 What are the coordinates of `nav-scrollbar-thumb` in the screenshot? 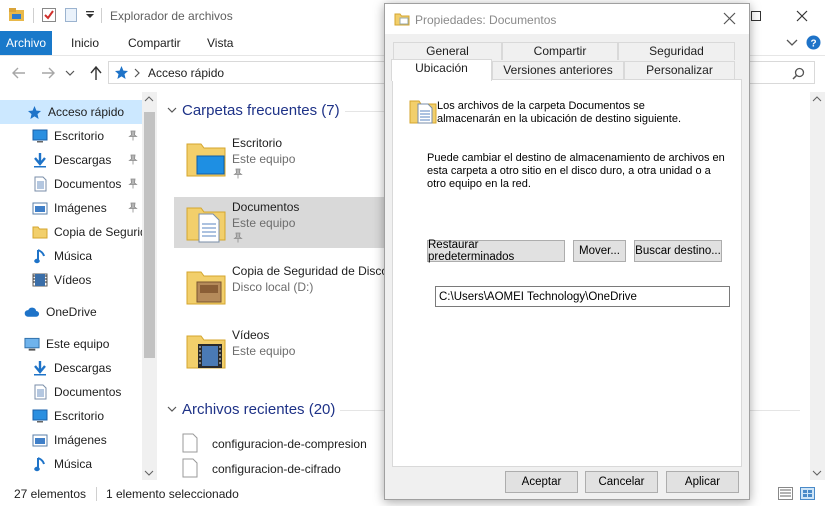 It's located at (149, 235).